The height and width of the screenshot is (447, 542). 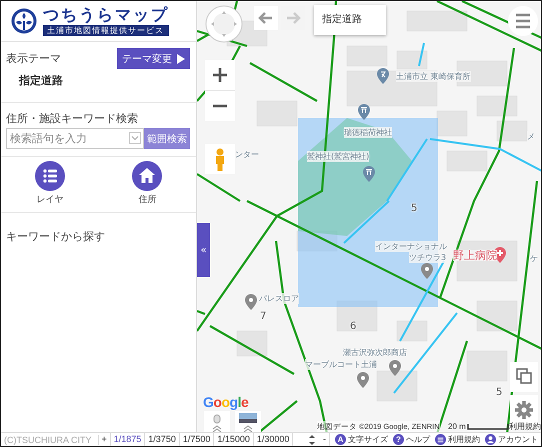 What do you see at coordinates (106, 30) in the screenshot?
I see `app-subtitle: 土浦市地図情報提供サービス` at bounding box center [106, 30].